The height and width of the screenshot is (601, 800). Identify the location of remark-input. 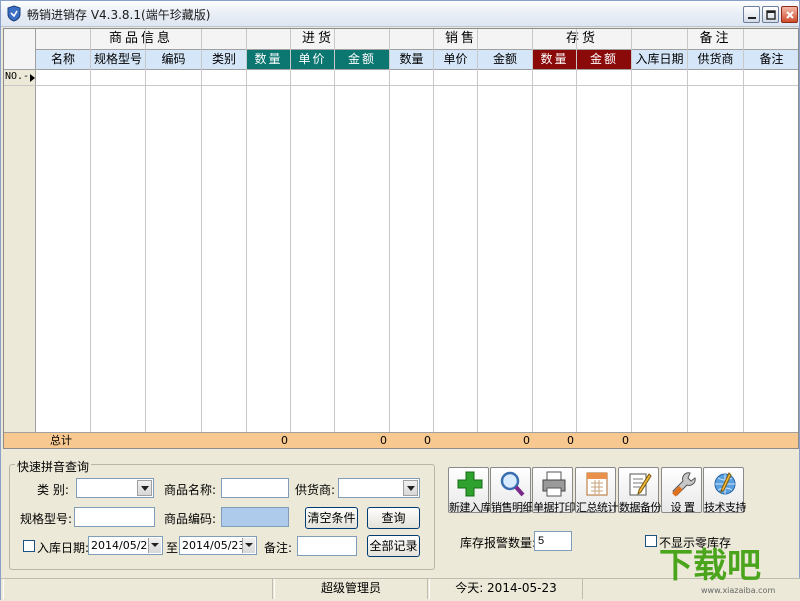
(327, 546).